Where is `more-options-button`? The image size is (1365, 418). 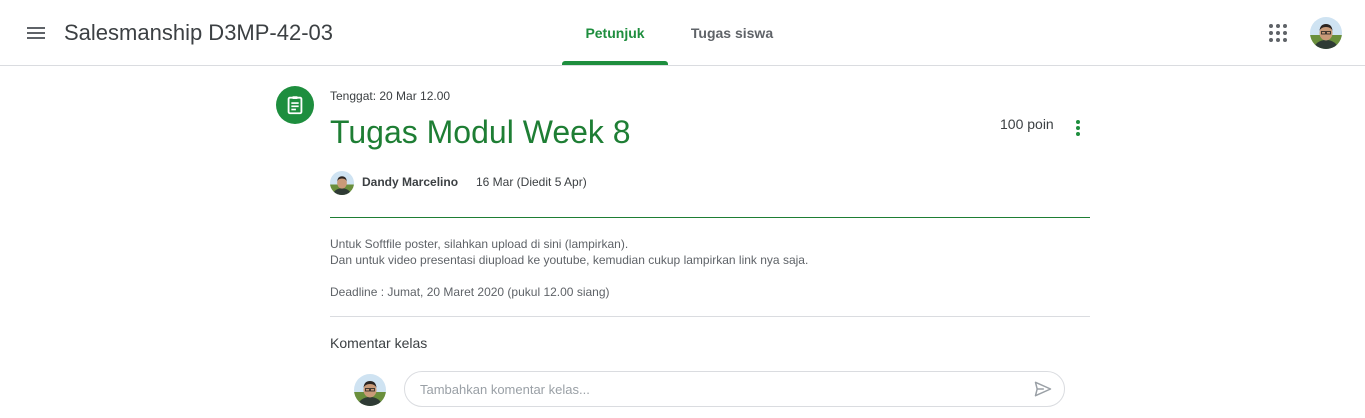 more-options-button is located at coordinates (1078, 128).